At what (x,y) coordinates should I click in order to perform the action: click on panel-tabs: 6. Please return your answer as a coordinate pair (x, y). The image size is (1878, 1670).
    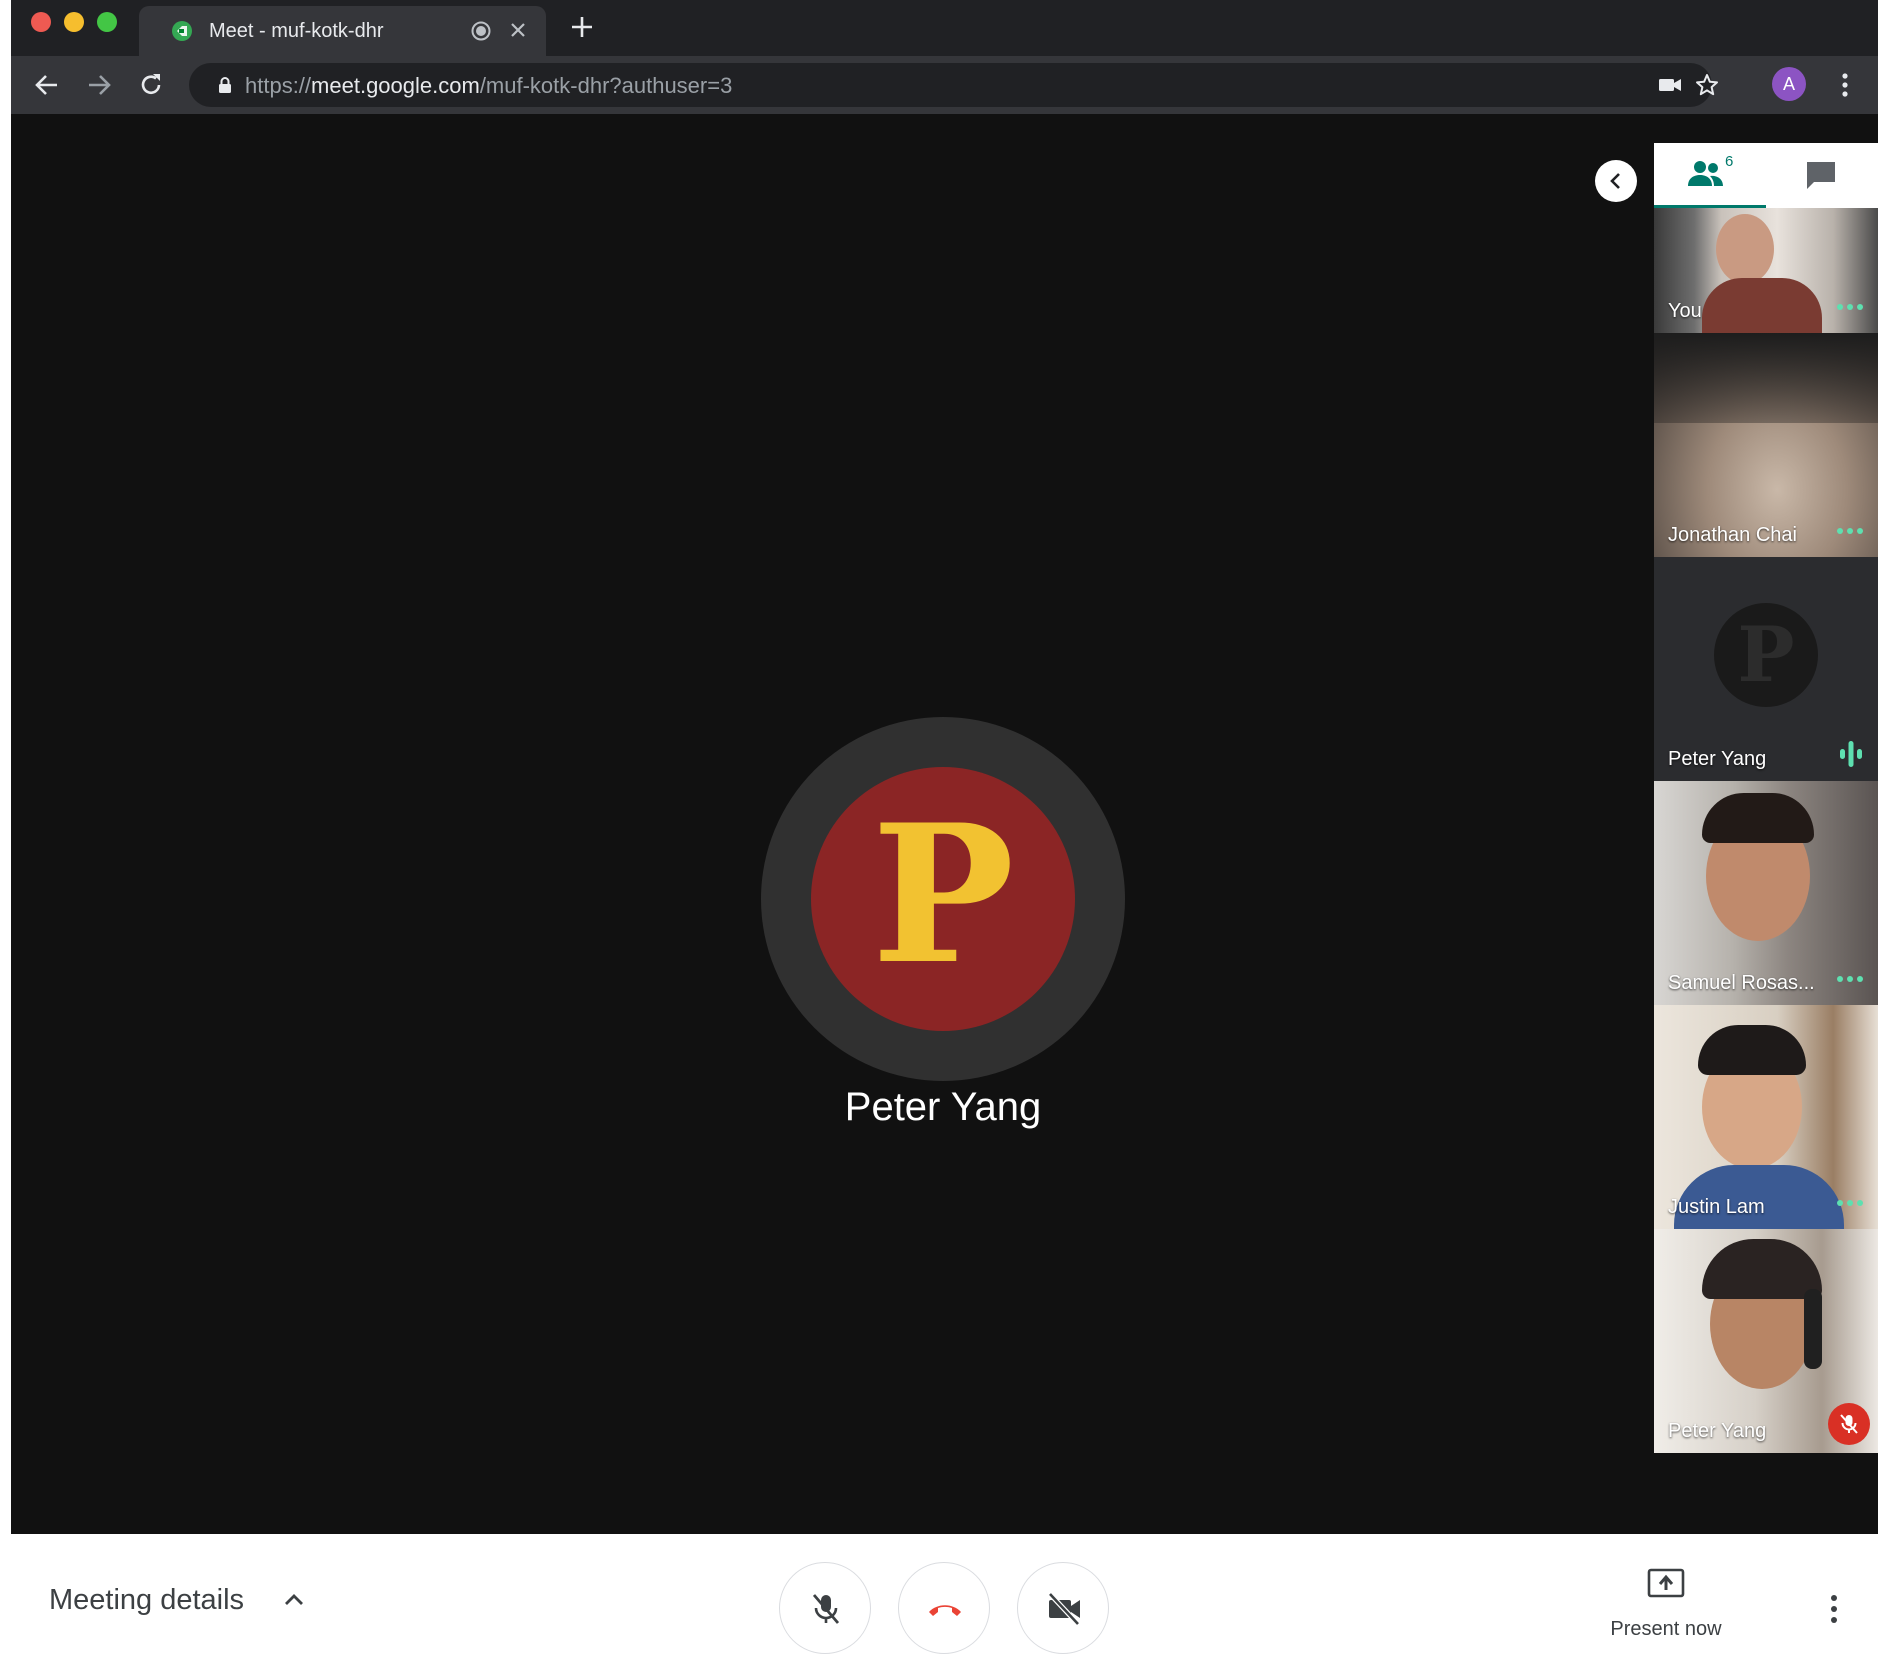
    Looking at the image, I should click on (1766, 175).